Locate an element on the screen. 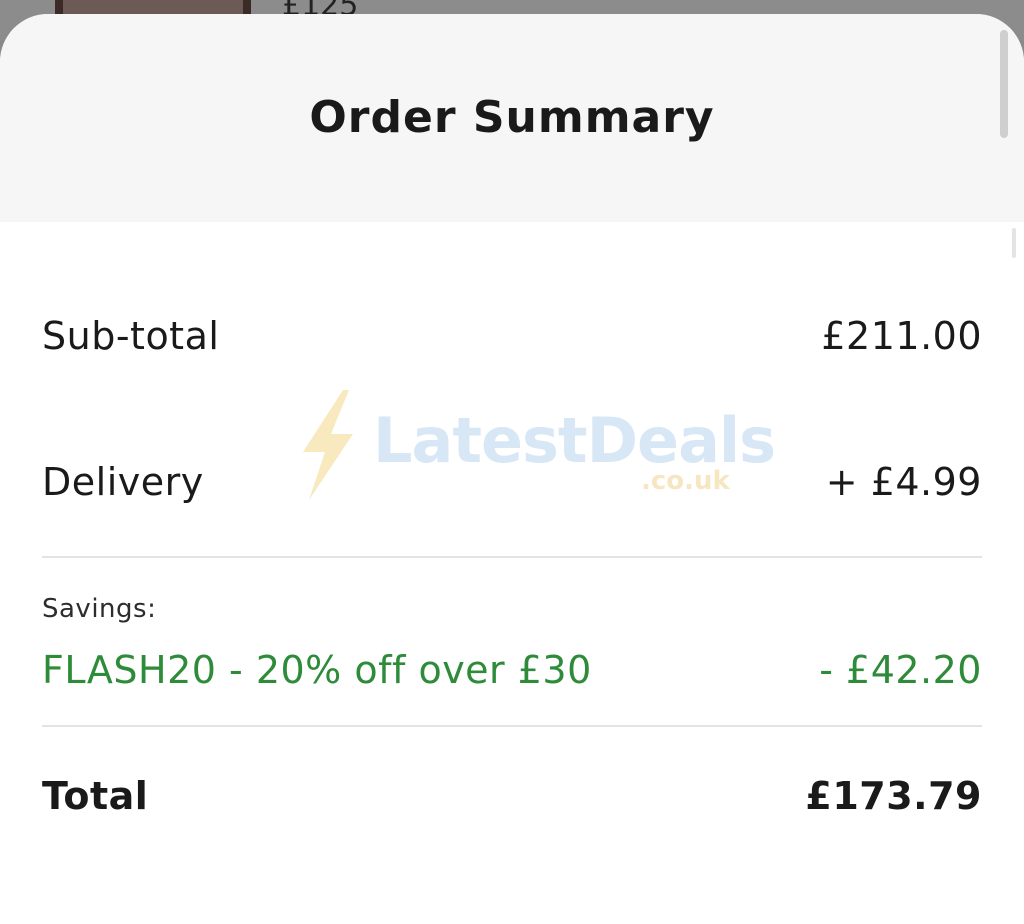 The height and width of the screenshot is (924, 1024). scrollbar is located at coordinates (1004, 84).